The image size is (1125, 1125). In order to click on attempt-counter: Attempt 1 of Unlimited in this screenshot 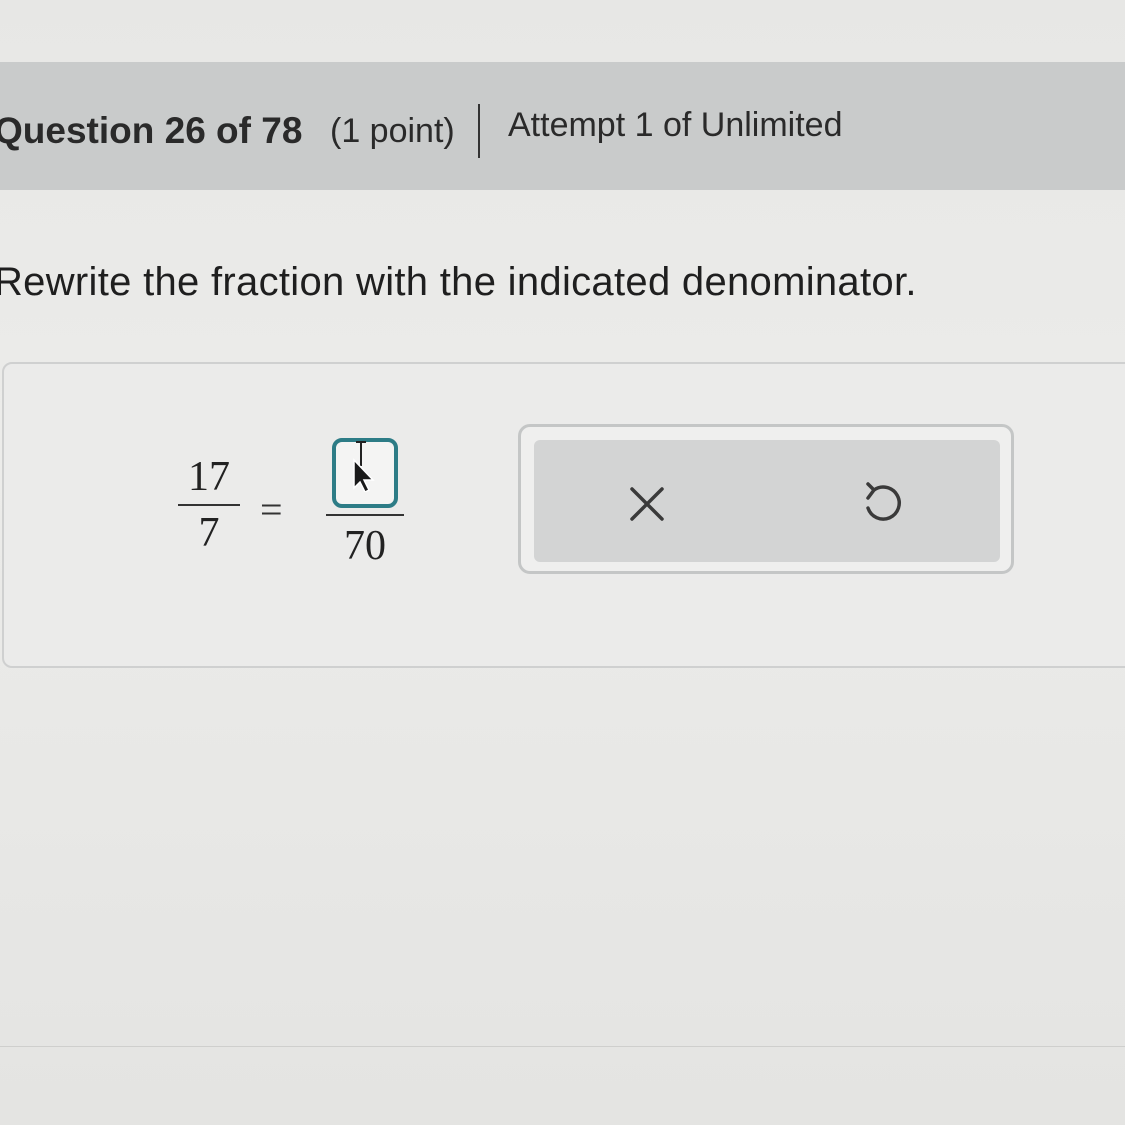, I will do `click(675, 125)`.